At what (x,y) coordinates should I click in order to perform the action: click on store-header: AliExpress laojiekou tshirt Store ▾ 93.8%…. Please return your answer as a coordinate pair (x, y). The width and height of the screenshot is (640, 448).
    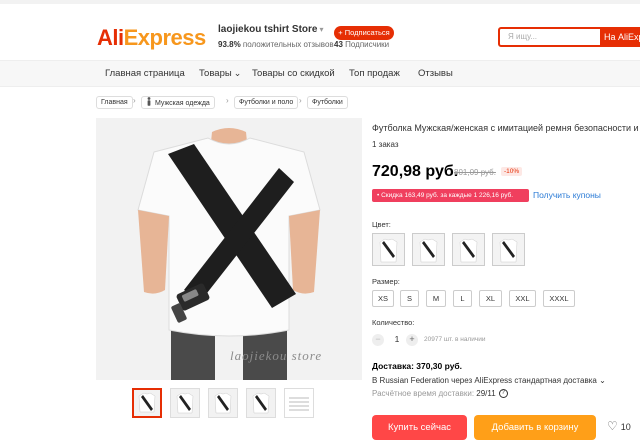
    Looking at the image, I should click on (320, 32).